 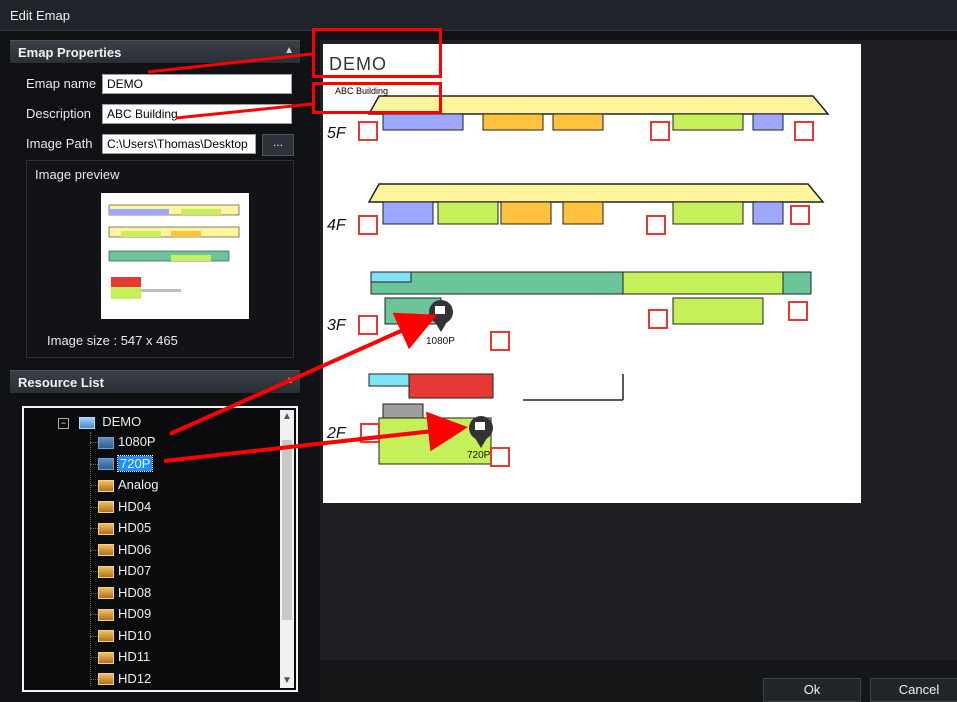 What do you see at coordinates (135, 463) in the screenshot?
I see `tree-item-label: 720P` at bounding box center [135, 463].